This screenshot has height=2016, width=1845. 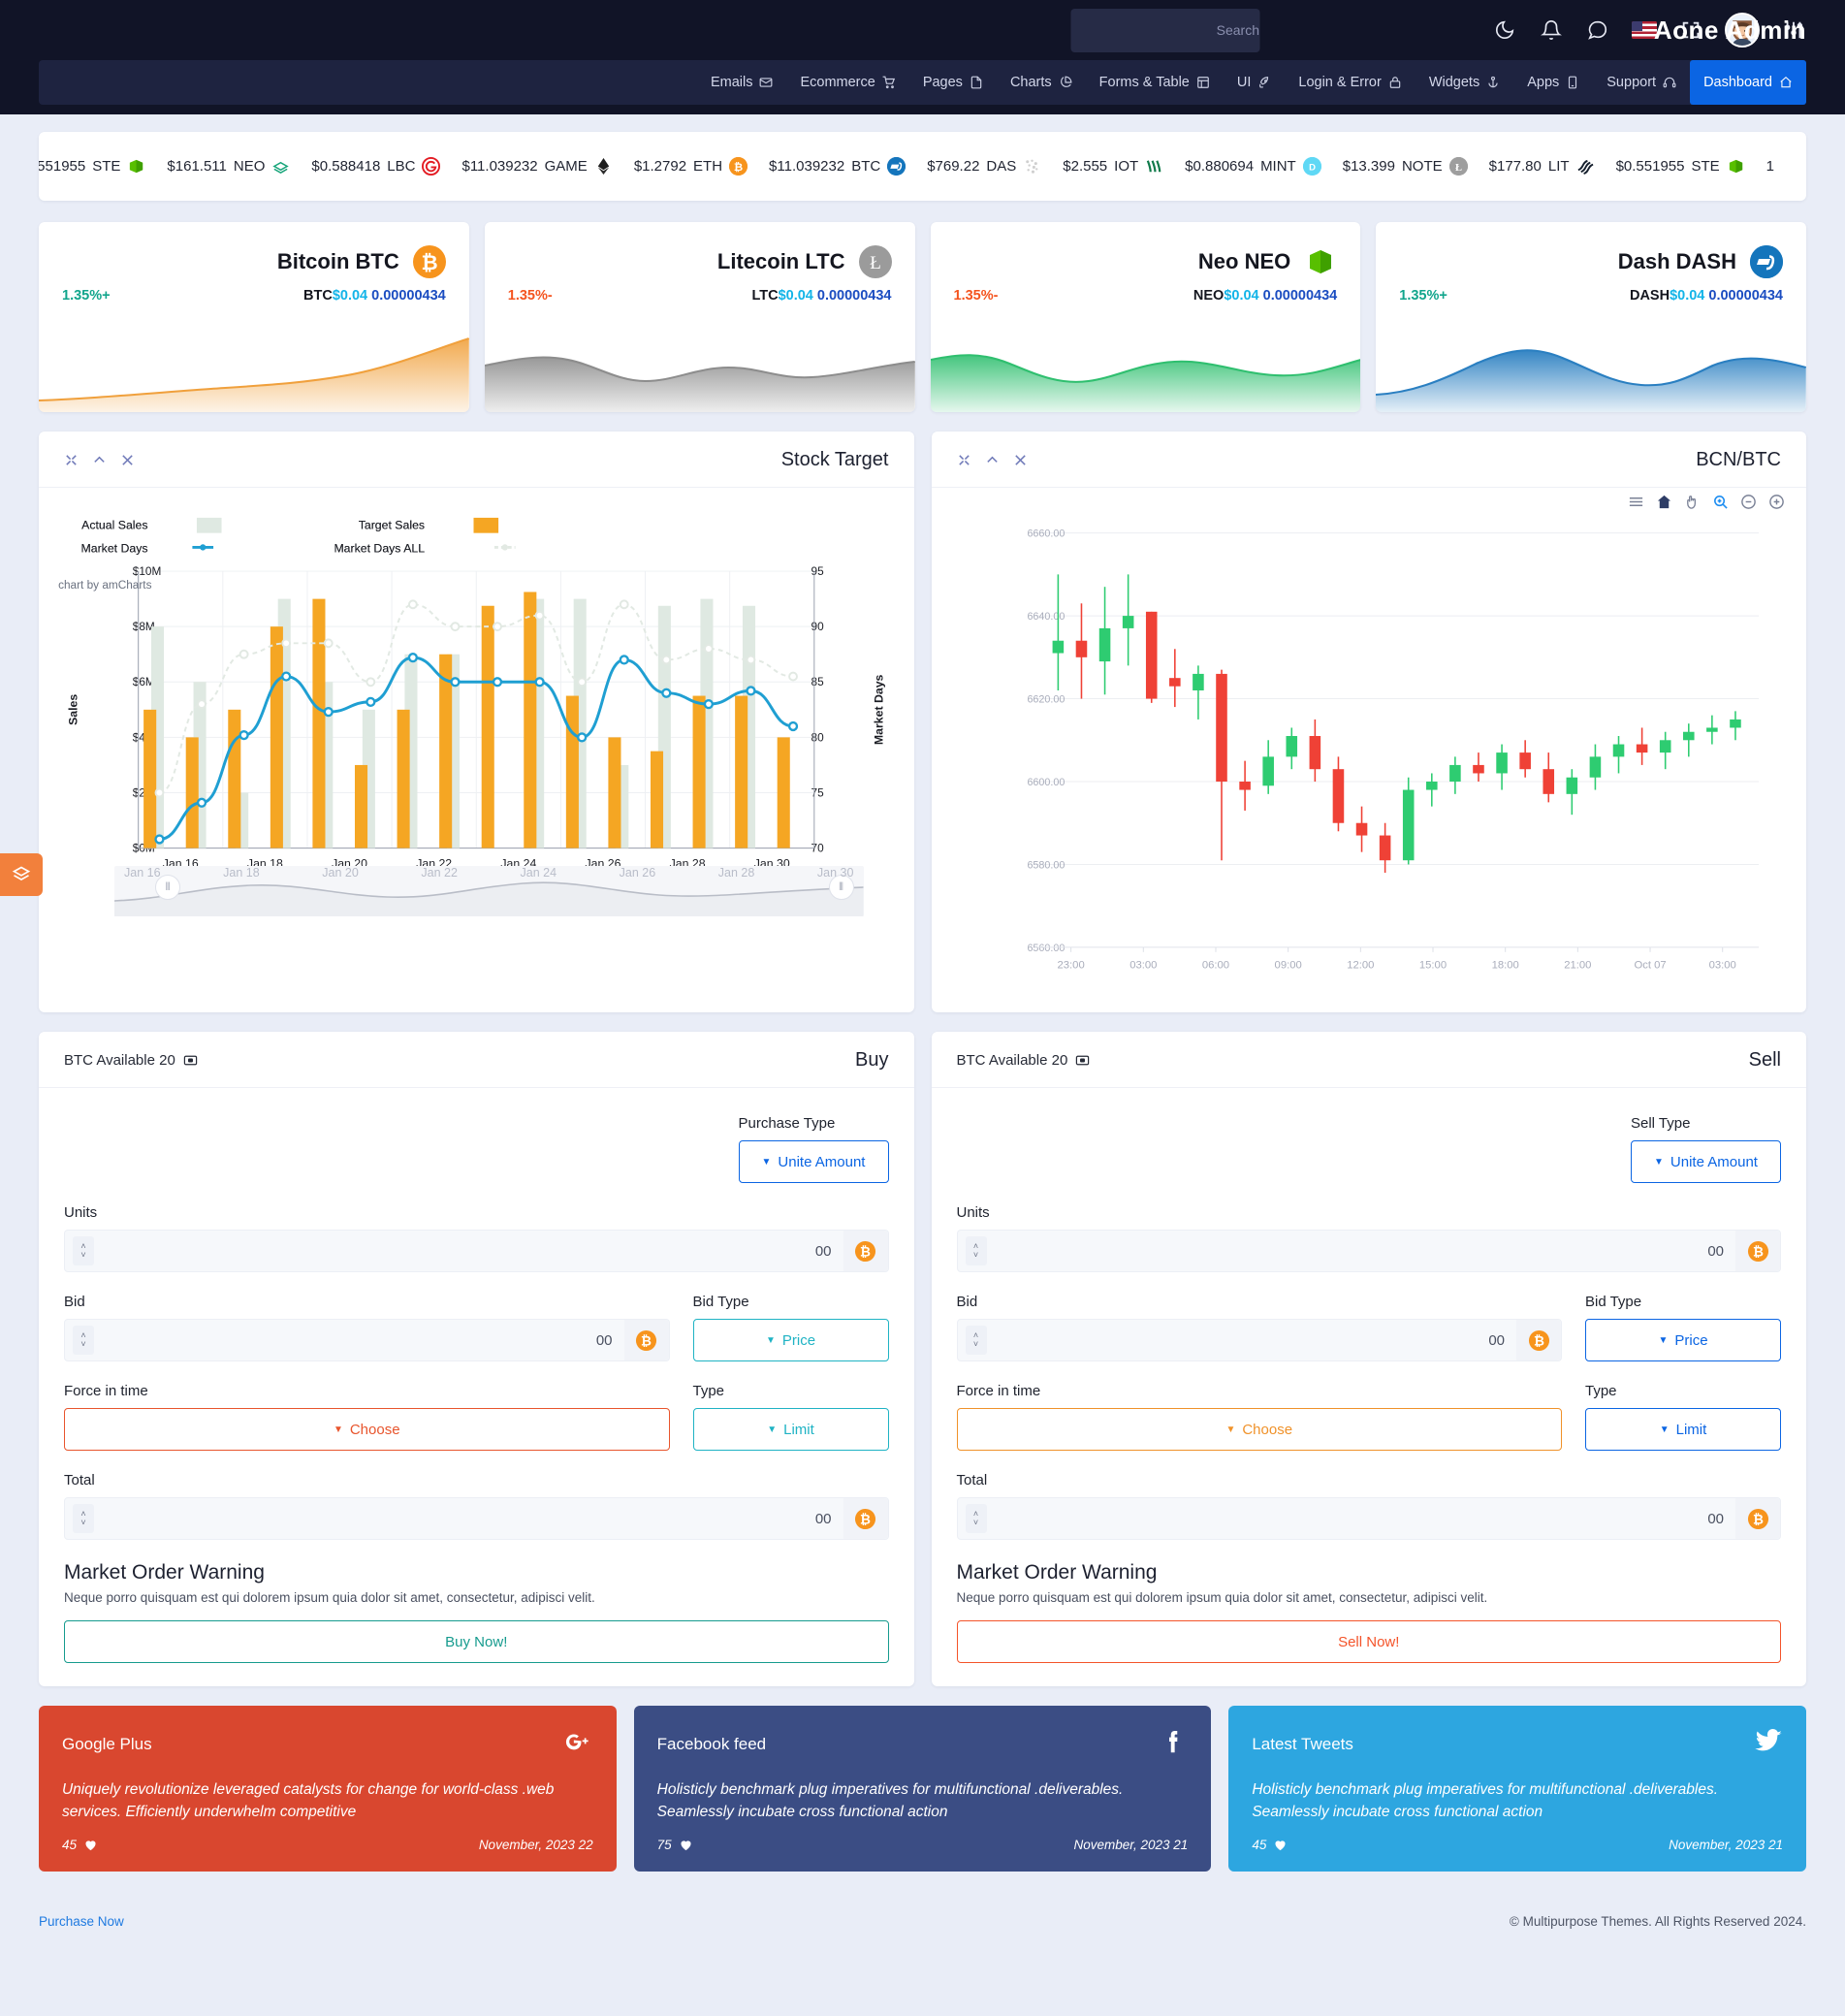 I want to click on nav-item-support: Support, so click(x=1641, y=82).